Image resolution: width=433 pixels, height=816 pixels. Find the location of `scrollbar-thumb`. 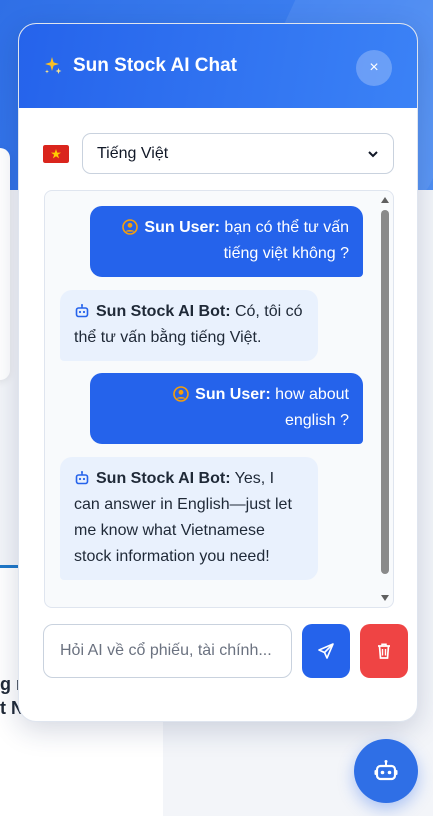

scrollbar-thumb is located at coordinates (385, 392).